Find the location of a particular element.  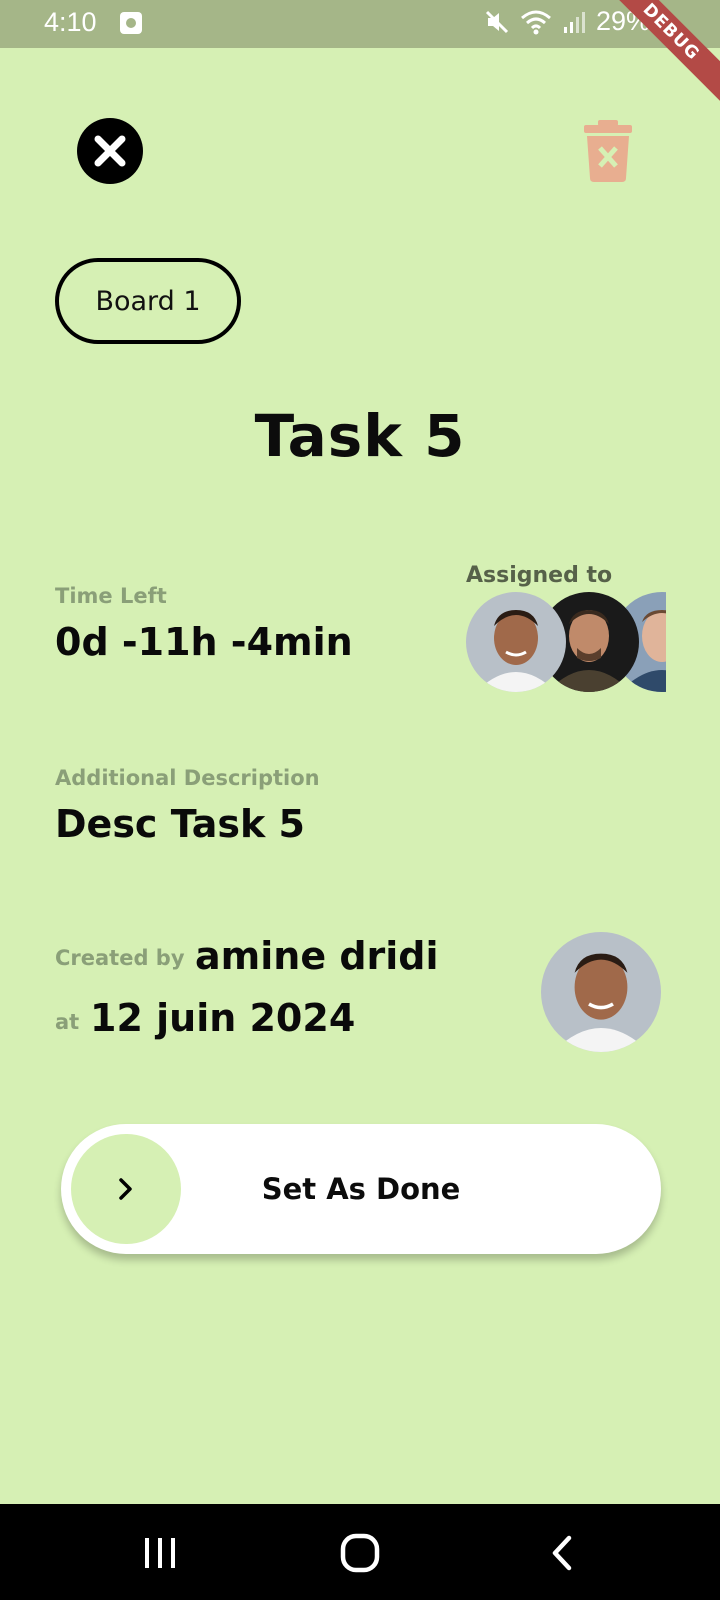

home-button is located at coordinates (360, 1553).